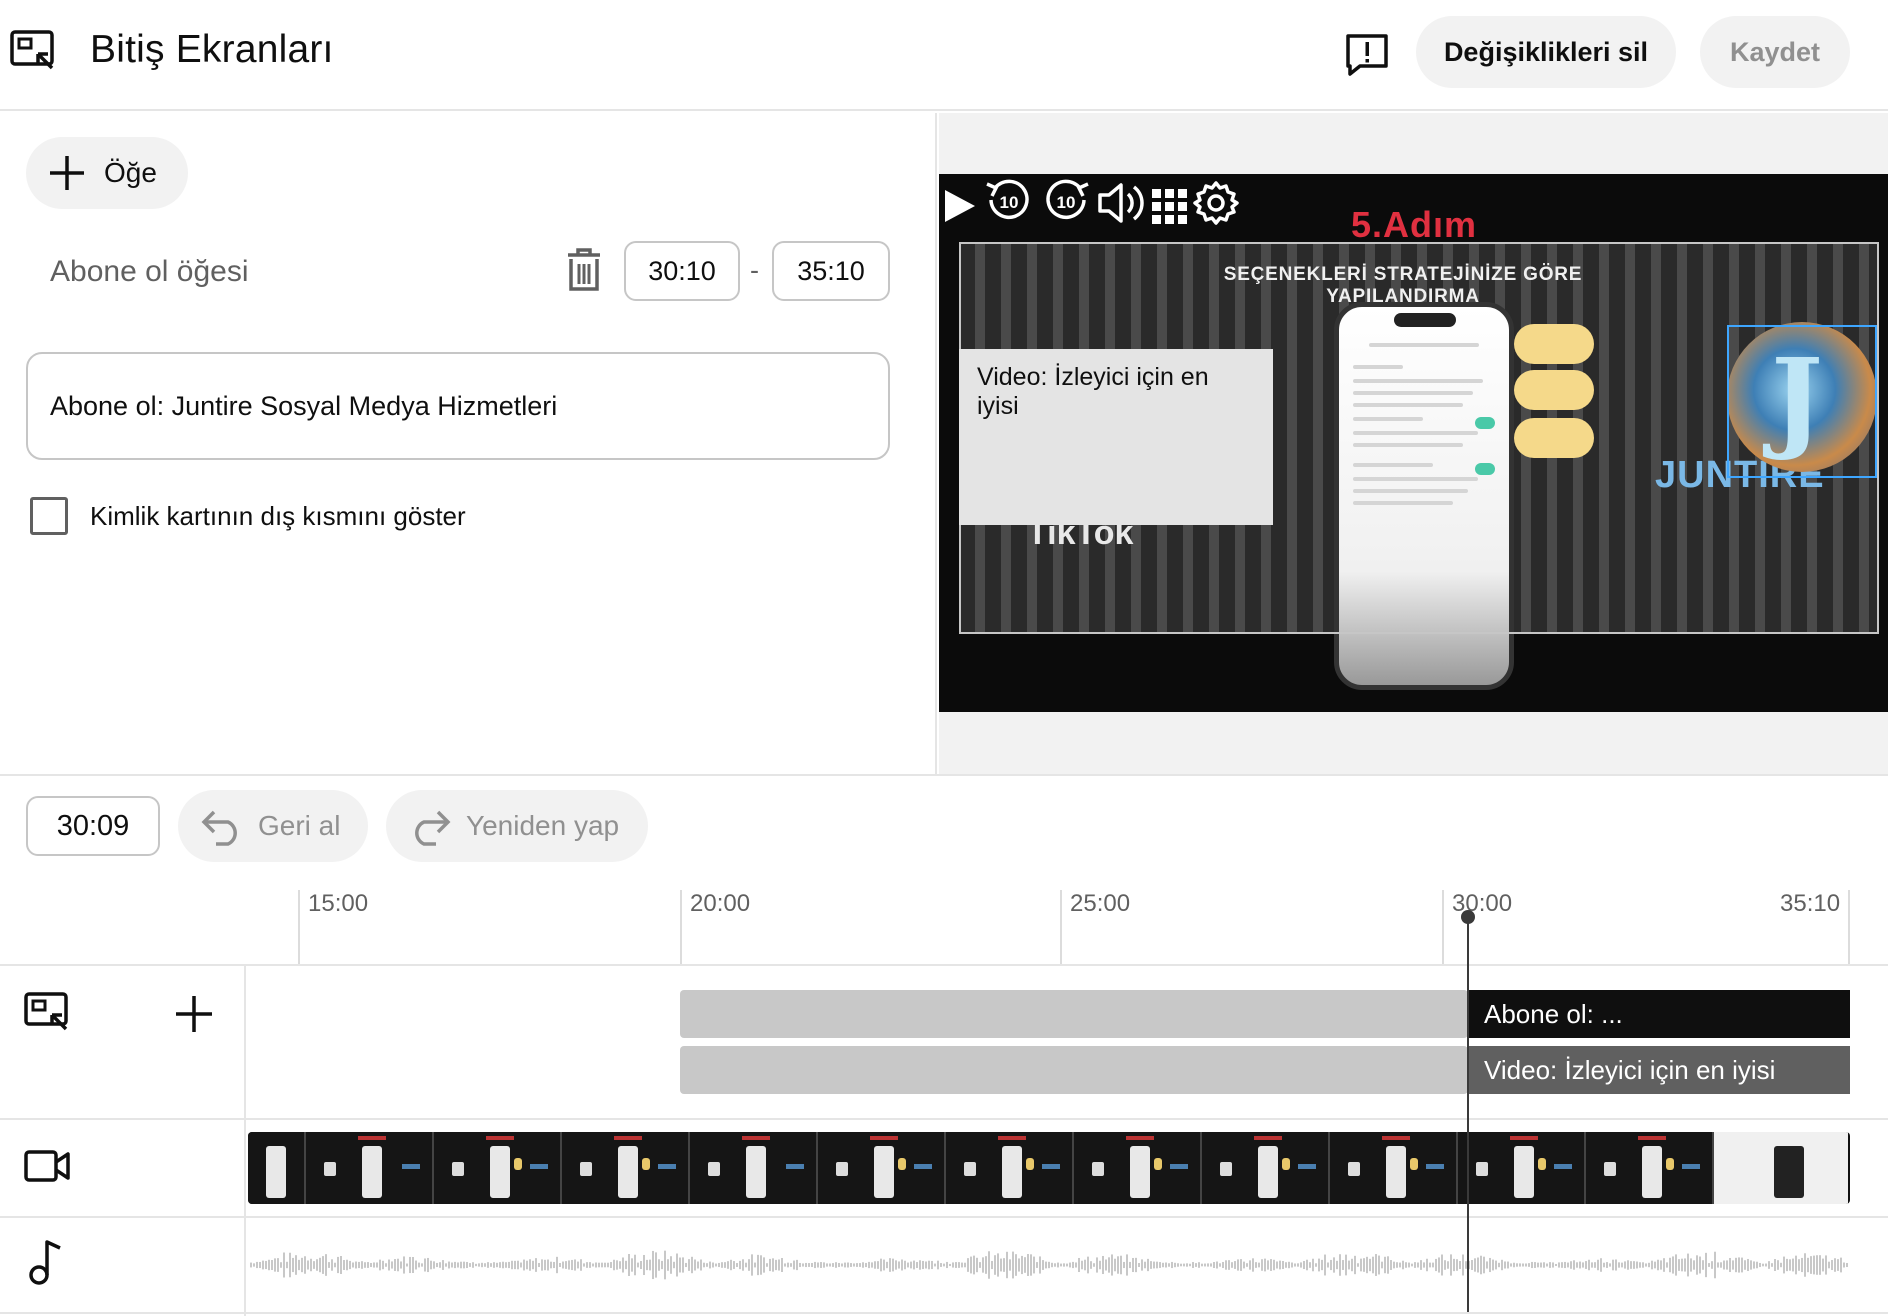 The width and height of the screenshot is (1888, 1316). I want to click on show-card-exterior-checkbox, so click(49, 516).